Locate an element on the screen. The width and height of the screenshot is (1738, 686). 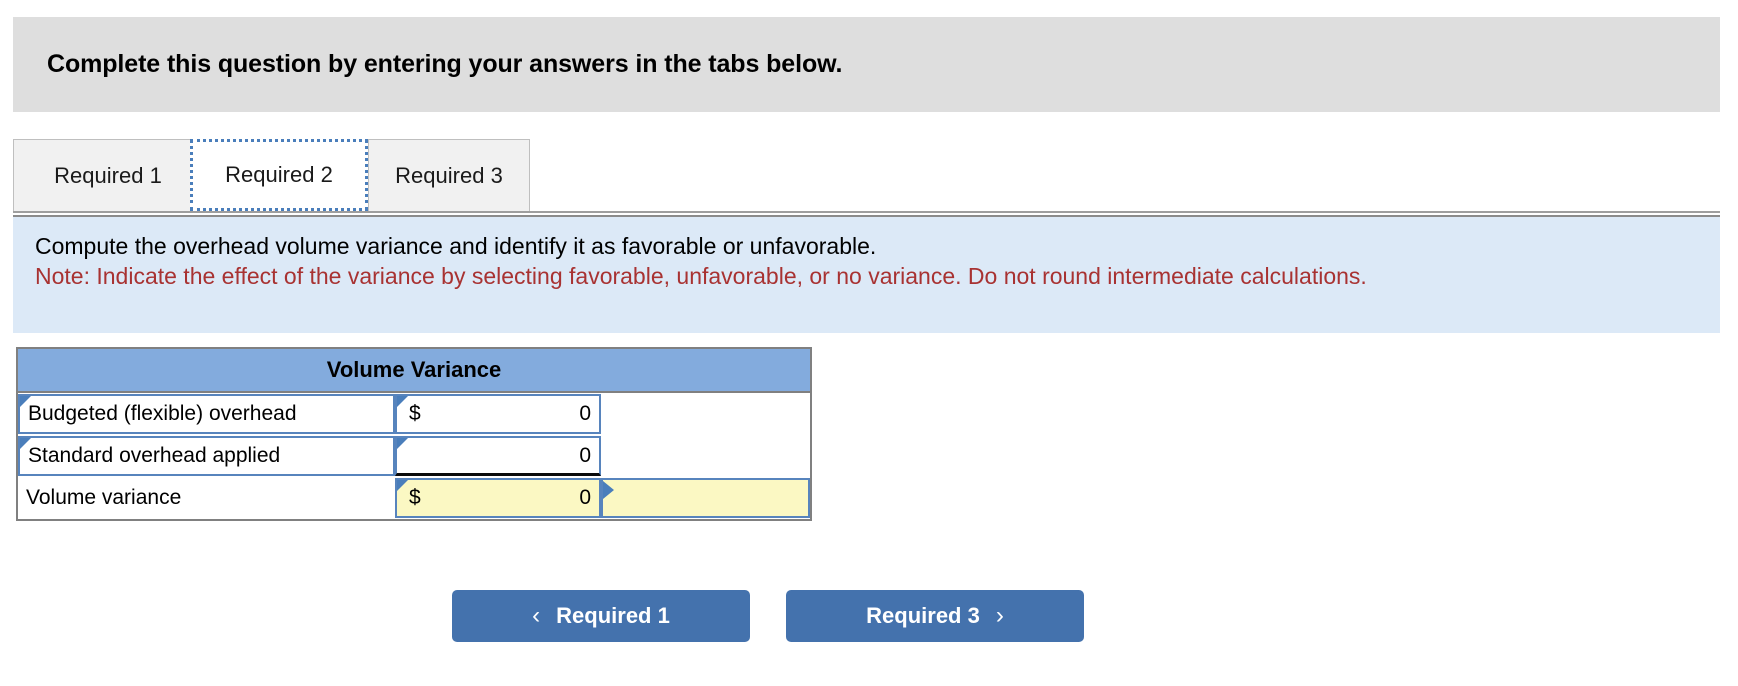
volume-variance-label-box: Volume variance is located at coordinates (206, 498).